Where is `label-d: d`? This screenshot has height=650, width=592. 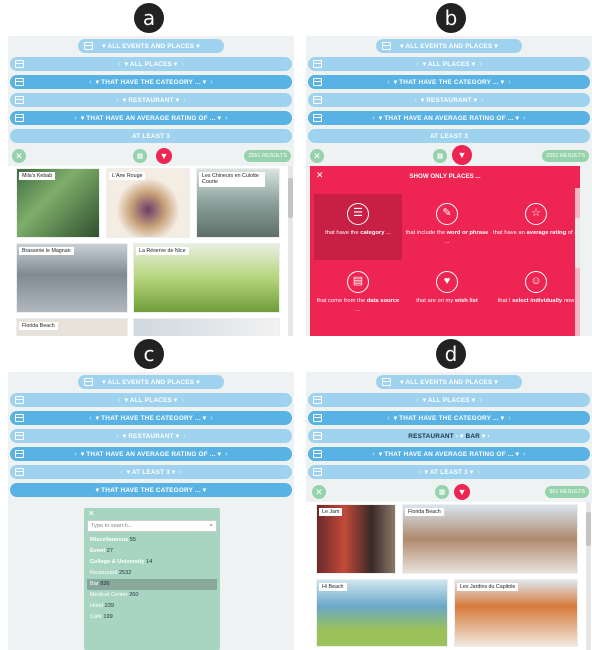
label-d: d is located at coordinates (451, 354).